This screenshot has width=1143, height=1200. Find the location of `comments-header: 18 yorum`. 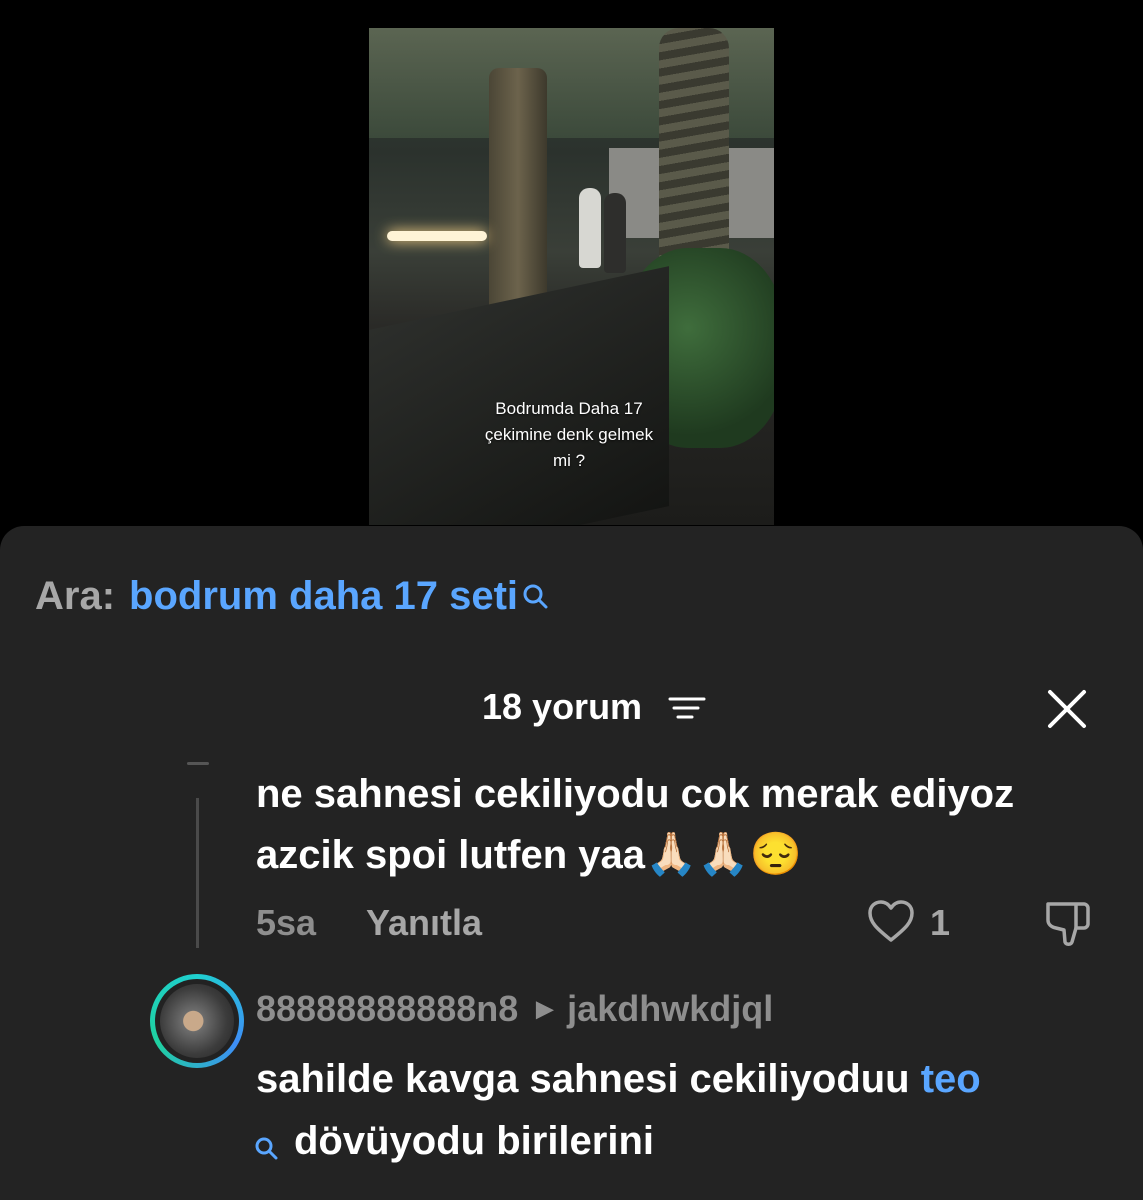

comments-header: 18 yorum is located at coordinates (571, 708).